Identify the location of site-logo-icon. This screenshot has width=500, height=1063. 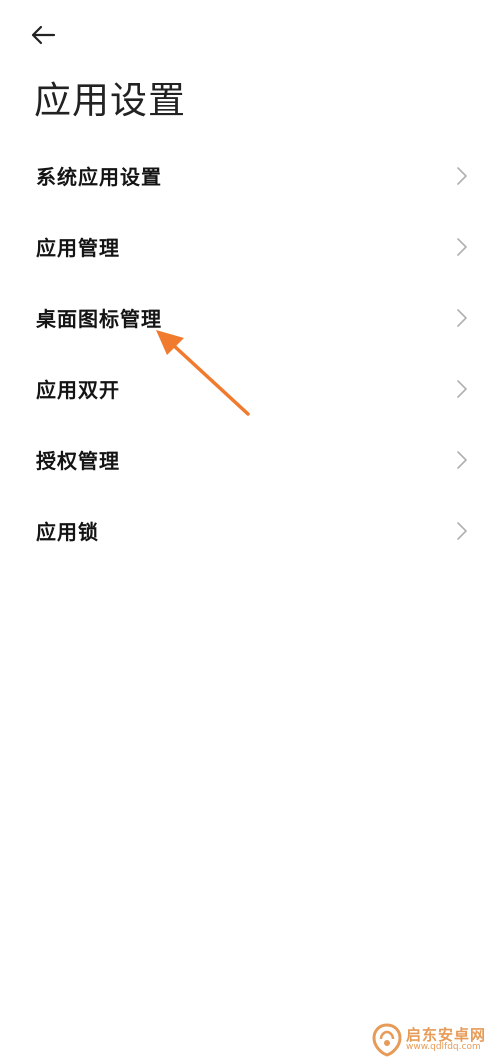
(387, 1040).